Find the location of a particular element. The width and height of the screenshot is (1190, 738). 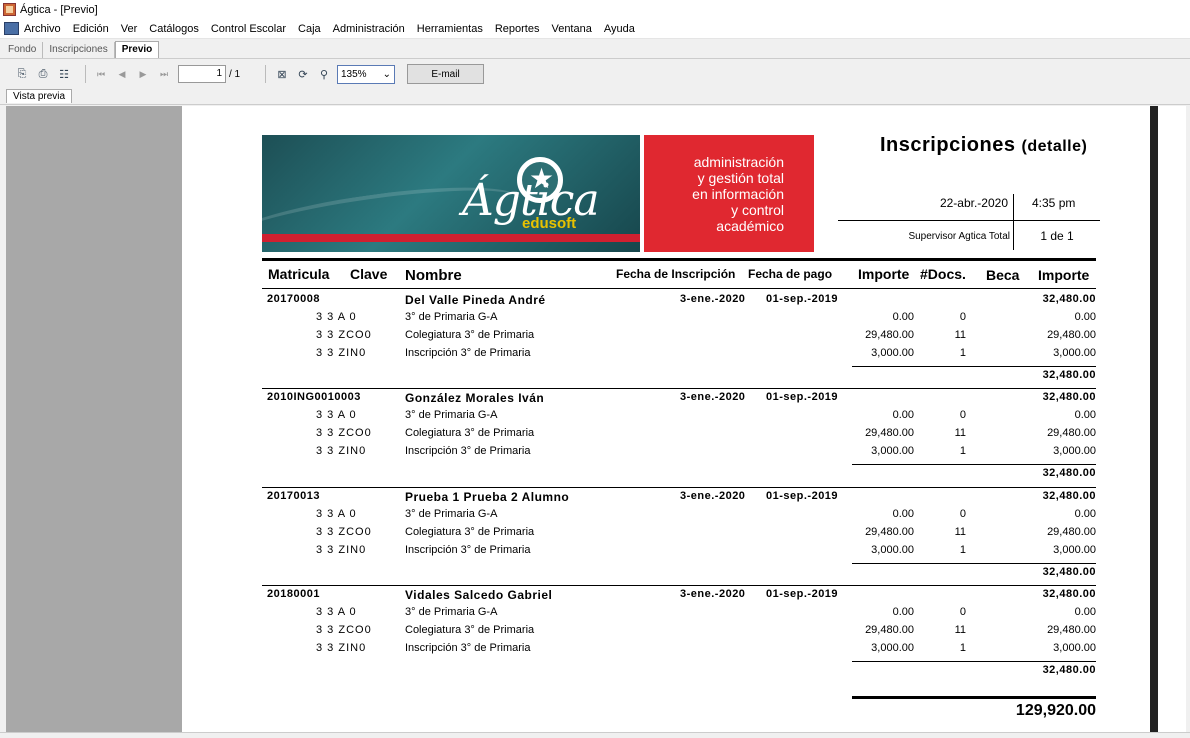

report-title: Inscripciones (detalle) is located at coordinates (984, 145).